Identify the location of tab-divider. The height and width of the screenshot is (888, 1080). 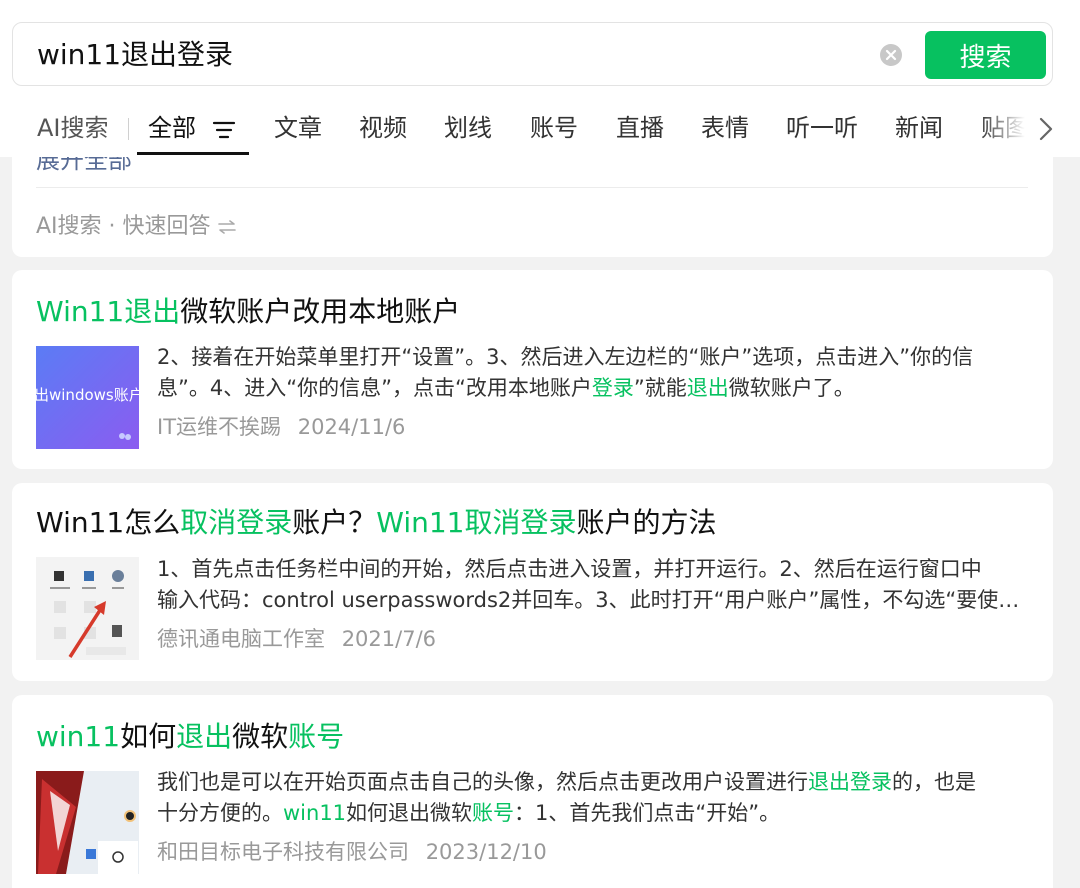
(128, 129).